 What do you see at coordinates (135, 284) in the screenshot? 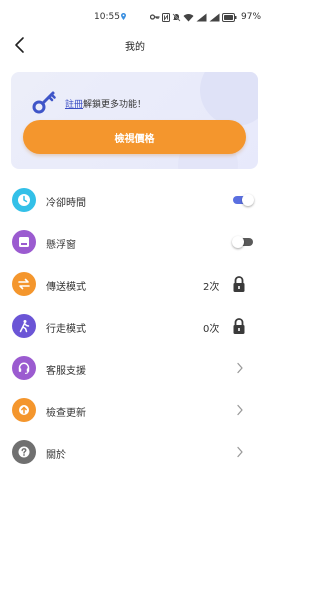
I see `menu-item-transfer-mode: 傳送模式 2次` at bounding box center [135, 284].